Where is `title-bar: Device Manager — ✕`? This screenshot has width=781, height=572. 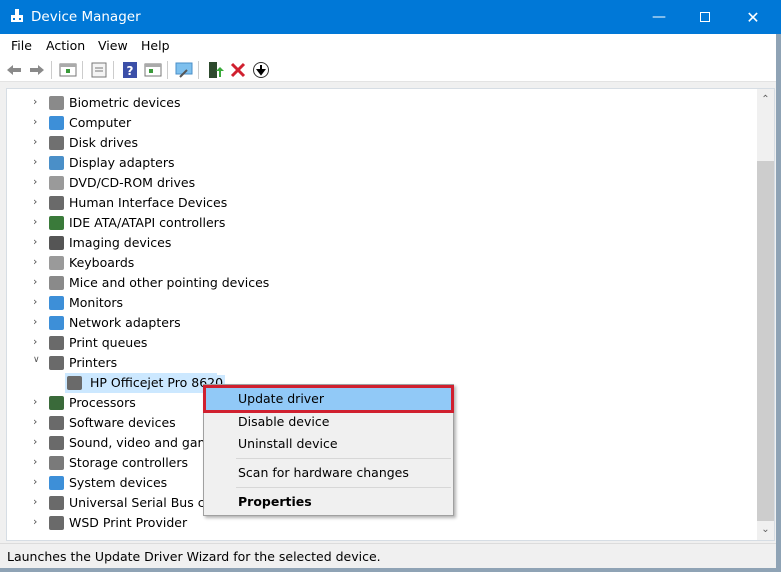
title-bar: Device Manager — ✕ is located at coordinates (390, 17).